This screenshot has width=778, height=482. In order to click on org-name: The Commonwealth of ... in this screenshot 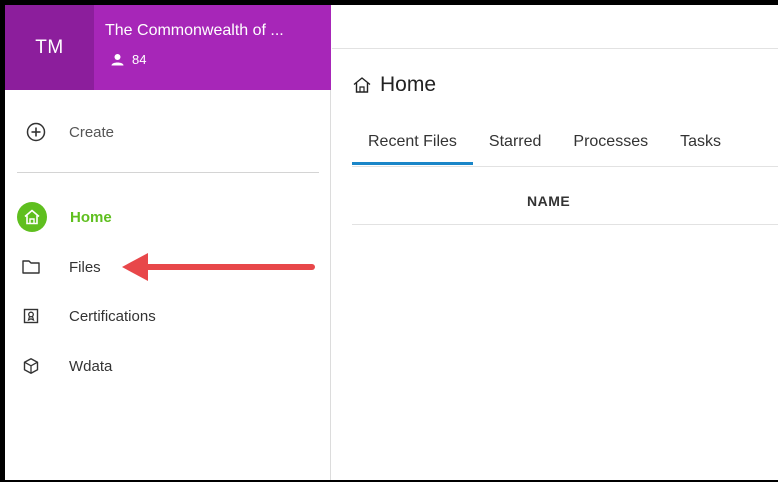, I will do `click(194, 30)`.